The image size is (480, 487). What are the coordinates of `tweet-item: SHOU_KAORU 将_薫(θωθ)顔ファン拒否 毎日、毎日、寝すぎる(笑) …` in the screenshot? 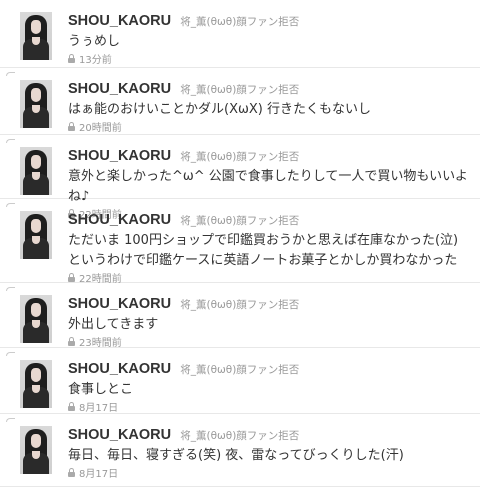 It's located at (240, 450).